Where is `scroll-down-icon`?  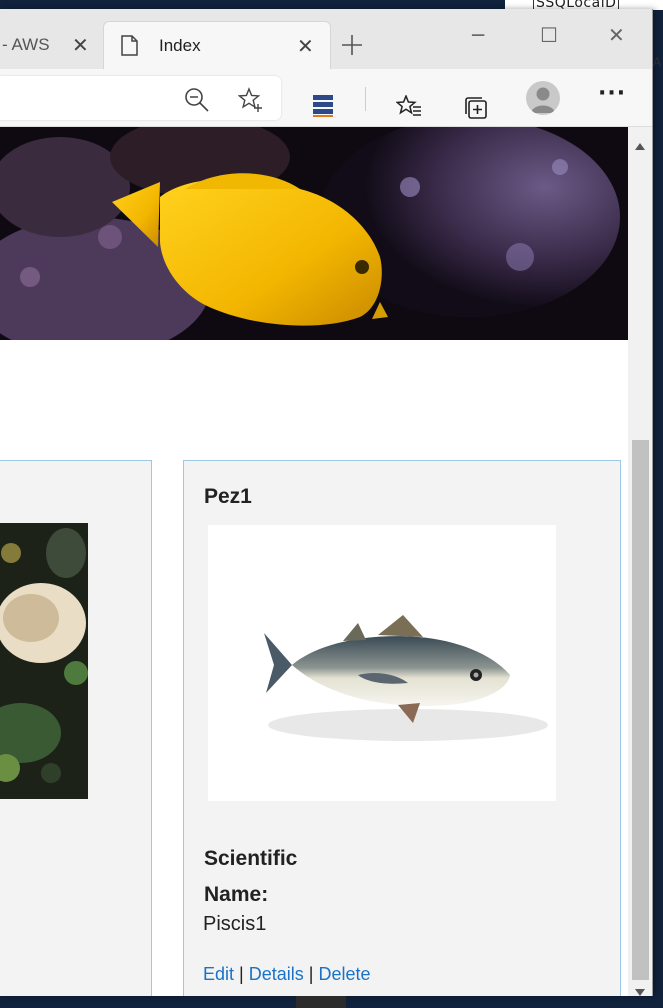
scroll-down-icon is located at coordinates (640, 992).